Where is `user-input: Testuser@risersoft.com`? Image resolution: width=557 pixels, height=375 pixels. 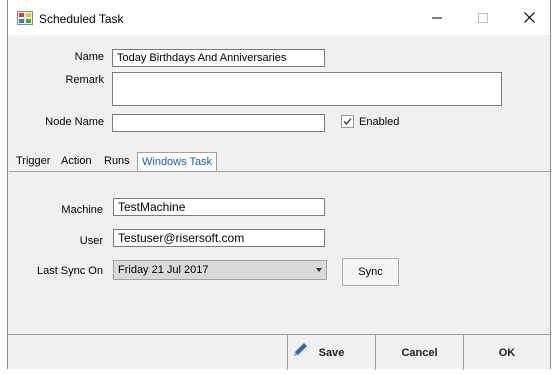
user-input: Testuser@risersoft.com is located at coordinates (219, 238).